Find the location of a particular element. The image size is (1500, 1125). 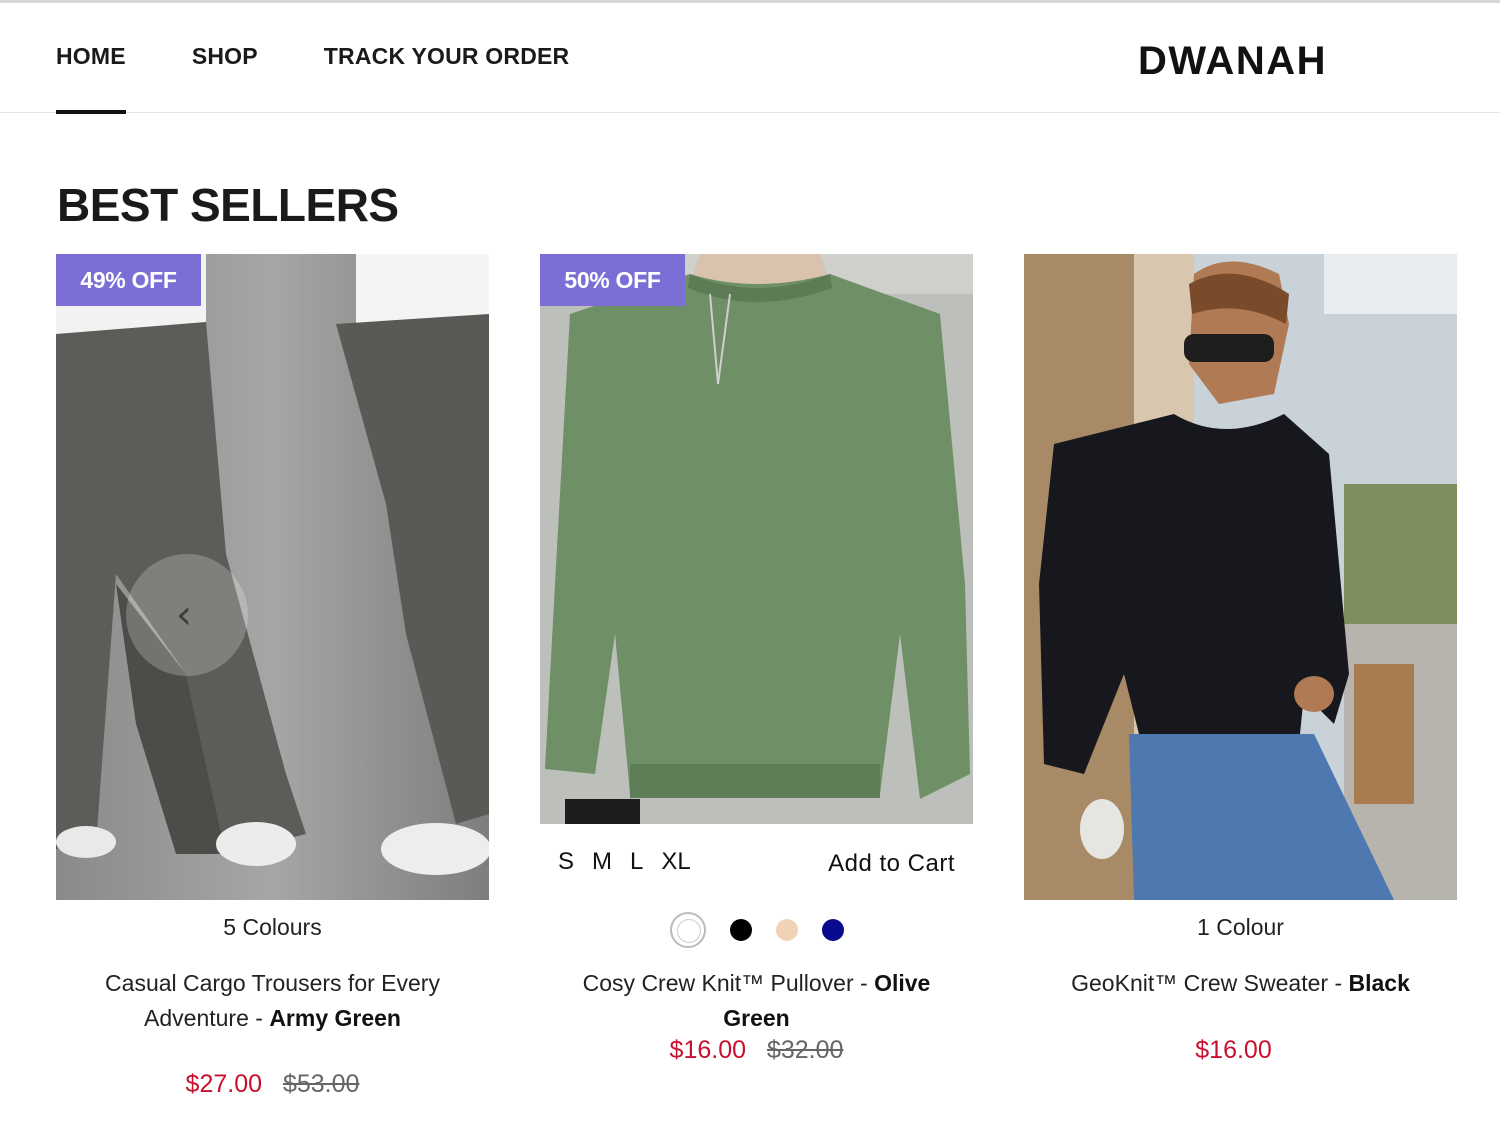

size-option: L is located at coordinates (636, 862).